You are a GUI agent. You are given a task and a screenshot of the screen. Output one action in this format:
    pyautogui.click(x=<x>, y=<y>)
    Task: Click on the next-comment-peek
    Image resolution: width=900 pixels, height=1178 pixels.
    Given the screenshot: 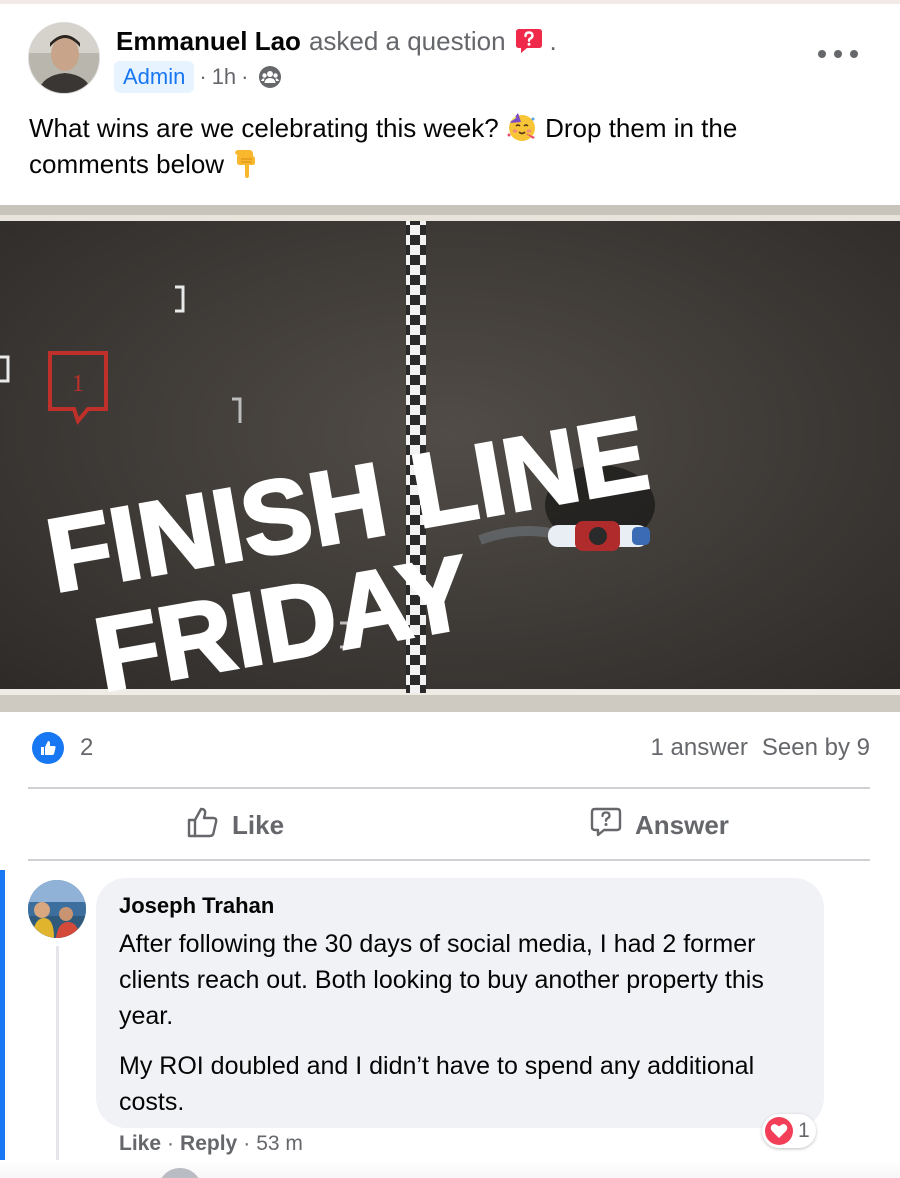 What is the action you would take?
    pyautogui.click(x=450, y=1169)
    